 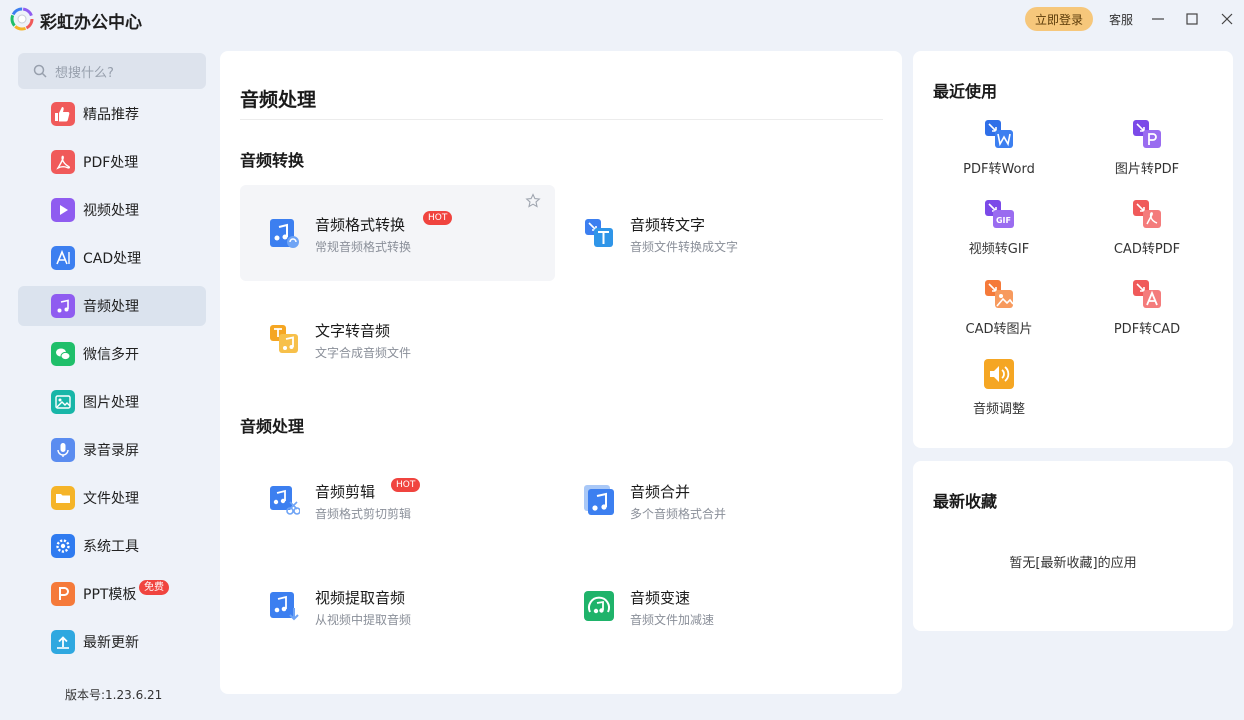 I want to click on tool-desc: 音频文件加减速, so click(x=672, y=620).